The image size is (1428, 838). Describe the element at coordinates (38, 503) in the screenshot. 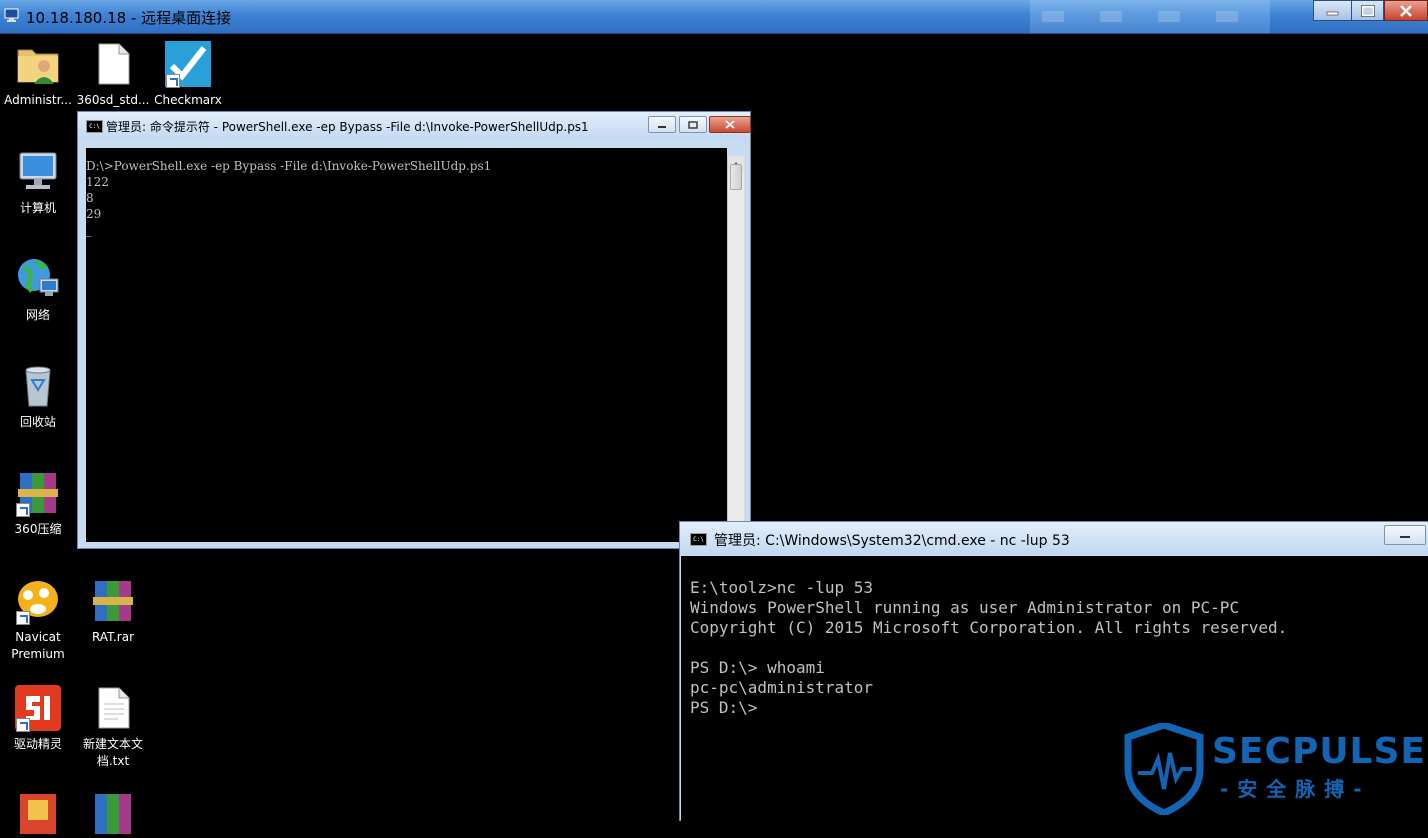

I see `desktop-icon-360zip: 360压缩` at that location.